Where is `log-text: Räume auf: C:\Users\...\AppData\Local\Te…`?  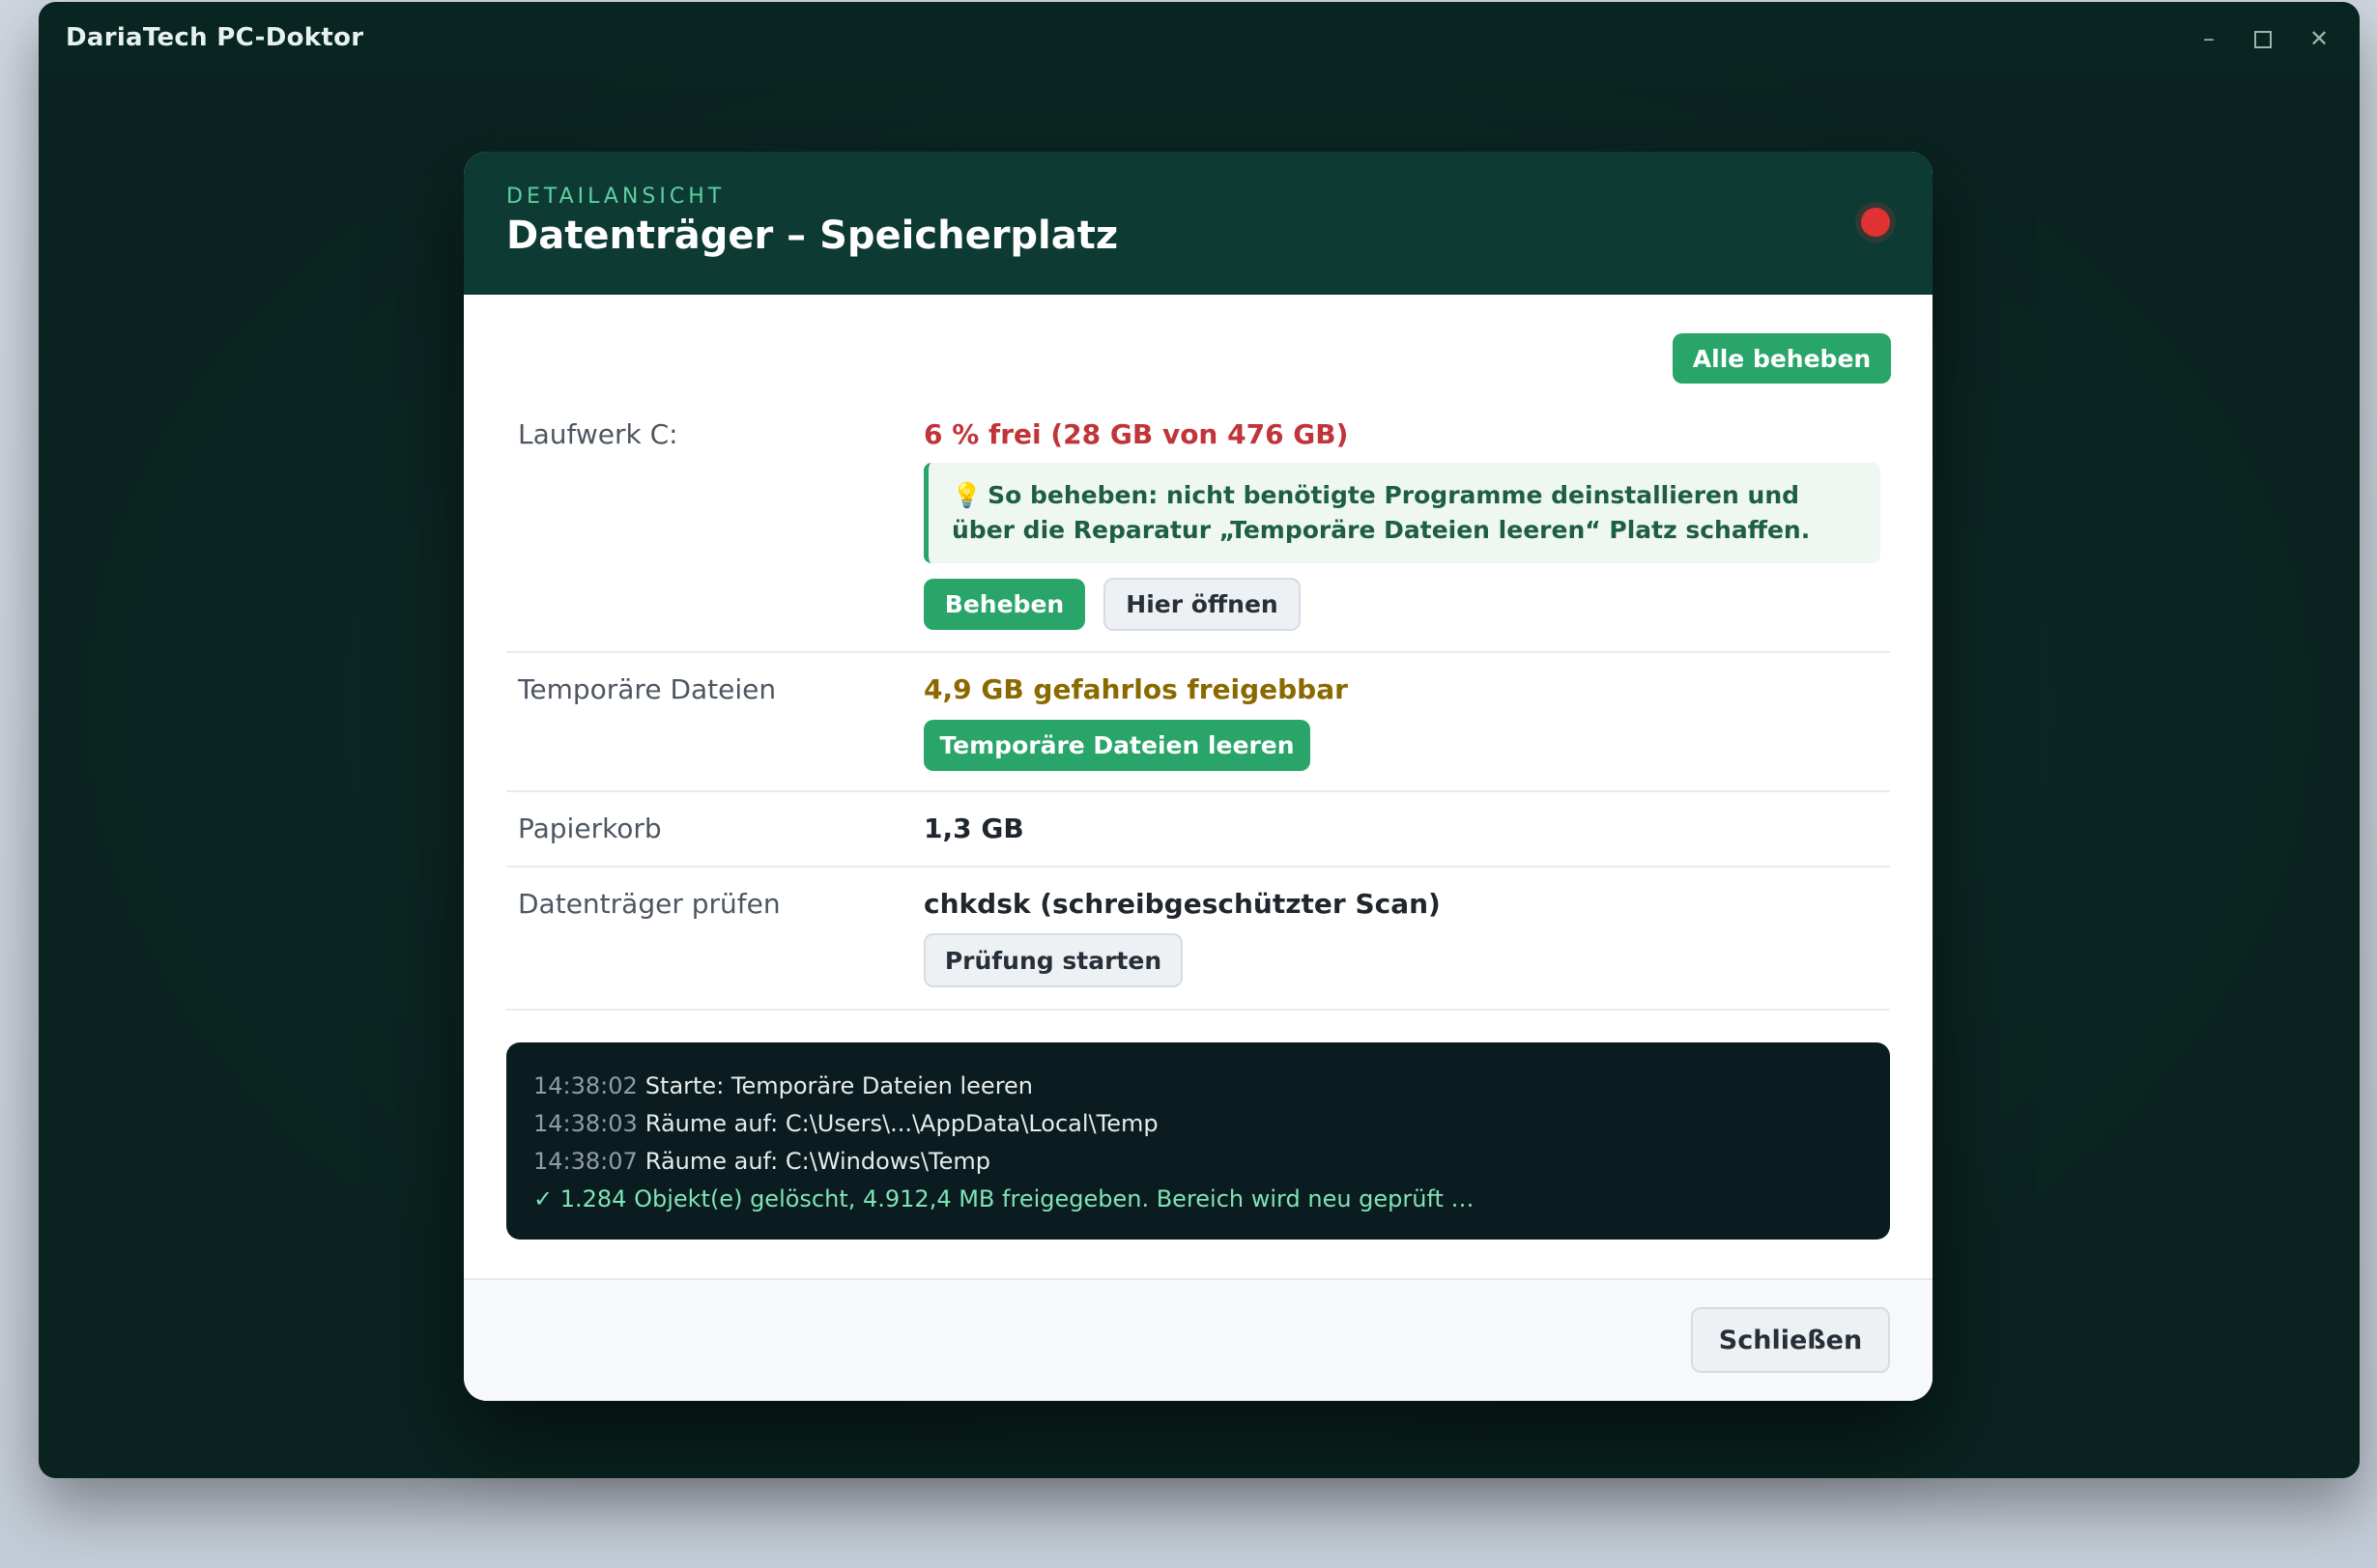
log-text: Räume auf: C:\Users\...\AppData\Local\Te… is located at coordinates (901, 1123).